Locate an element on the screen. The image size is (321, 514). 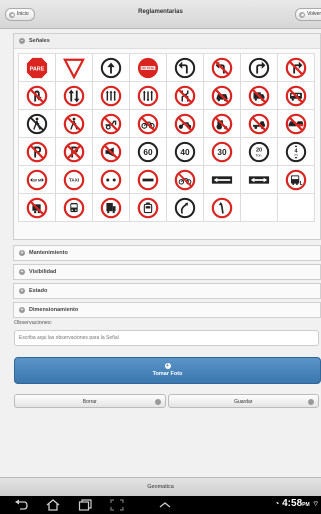
section-visibilidad: + Visibilidad is located at coordinates (167, 272).